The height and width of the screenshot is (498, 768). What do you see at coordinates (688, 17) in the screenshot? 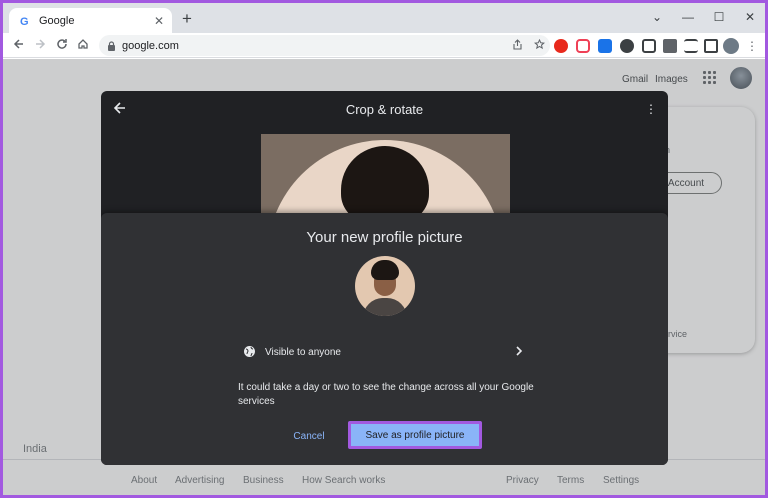
I see `minimize-icon: —` at bounding box center [688, 17].